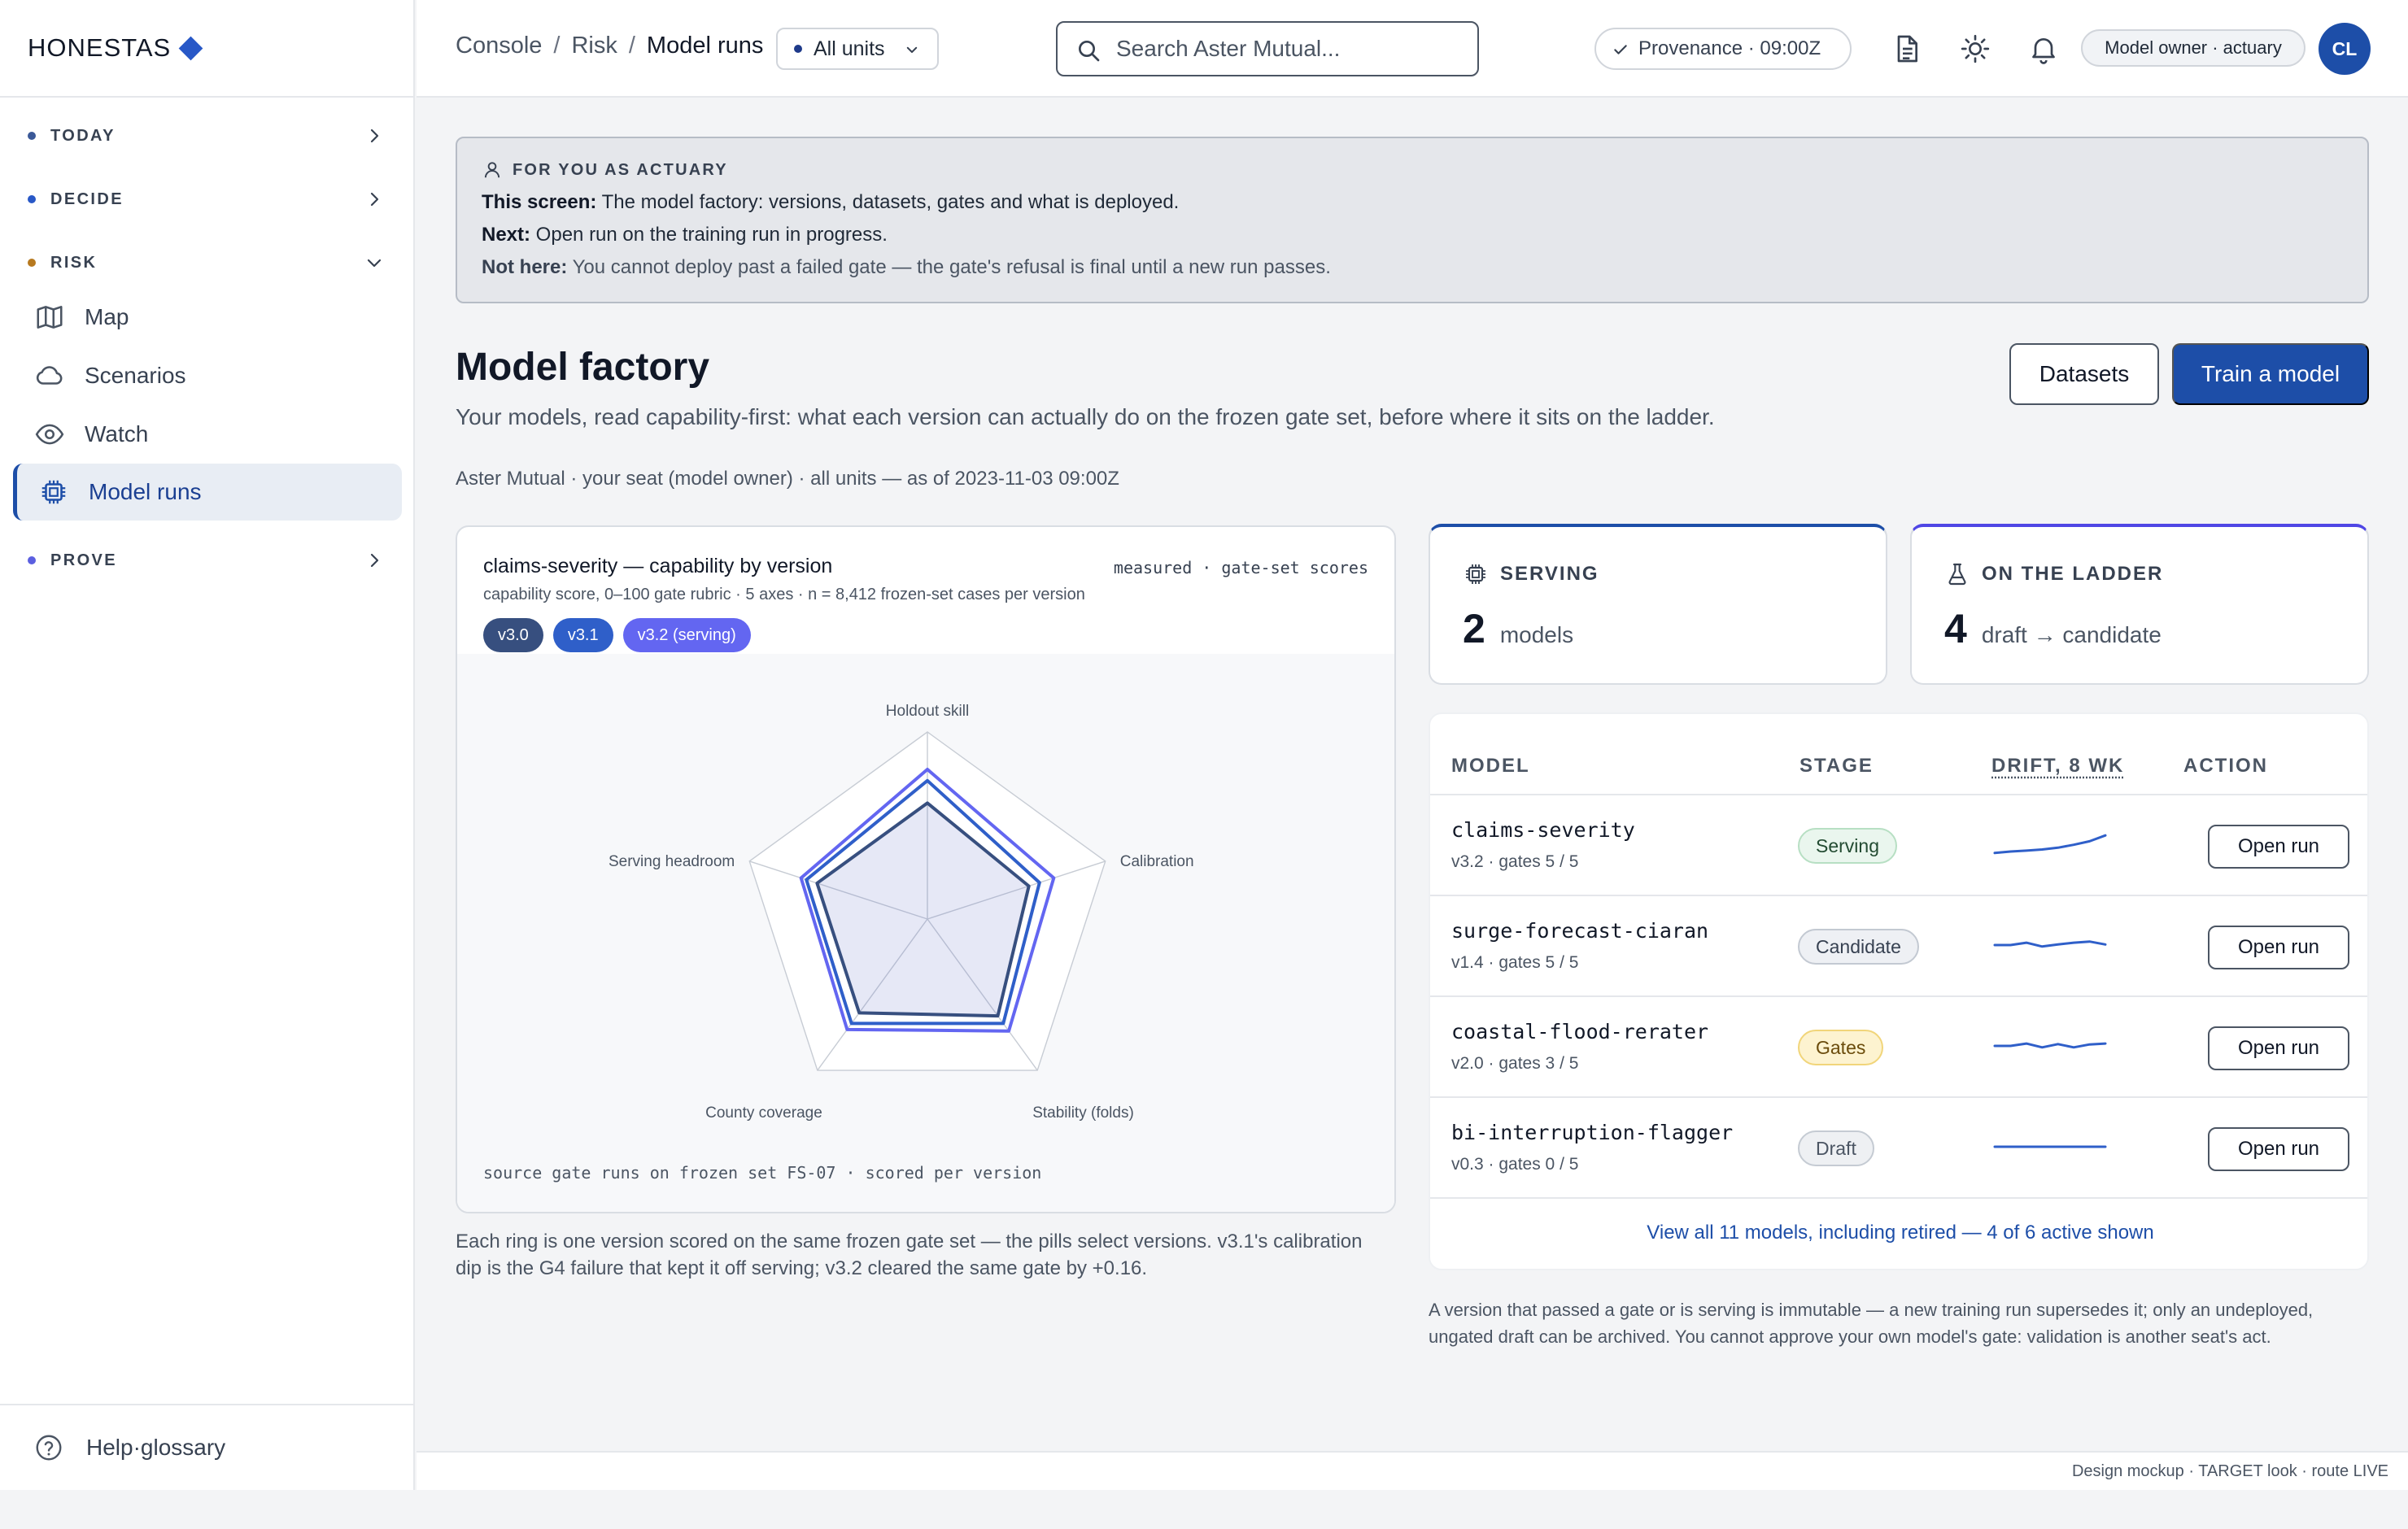 Image resolution: width=2408 pixels, height=1529 pixels. What do you see at coordinates (1592, 1132) in the screenshot?
I see `model-name: bi-interruption-flagger` at bounding box center [1592, 1132].